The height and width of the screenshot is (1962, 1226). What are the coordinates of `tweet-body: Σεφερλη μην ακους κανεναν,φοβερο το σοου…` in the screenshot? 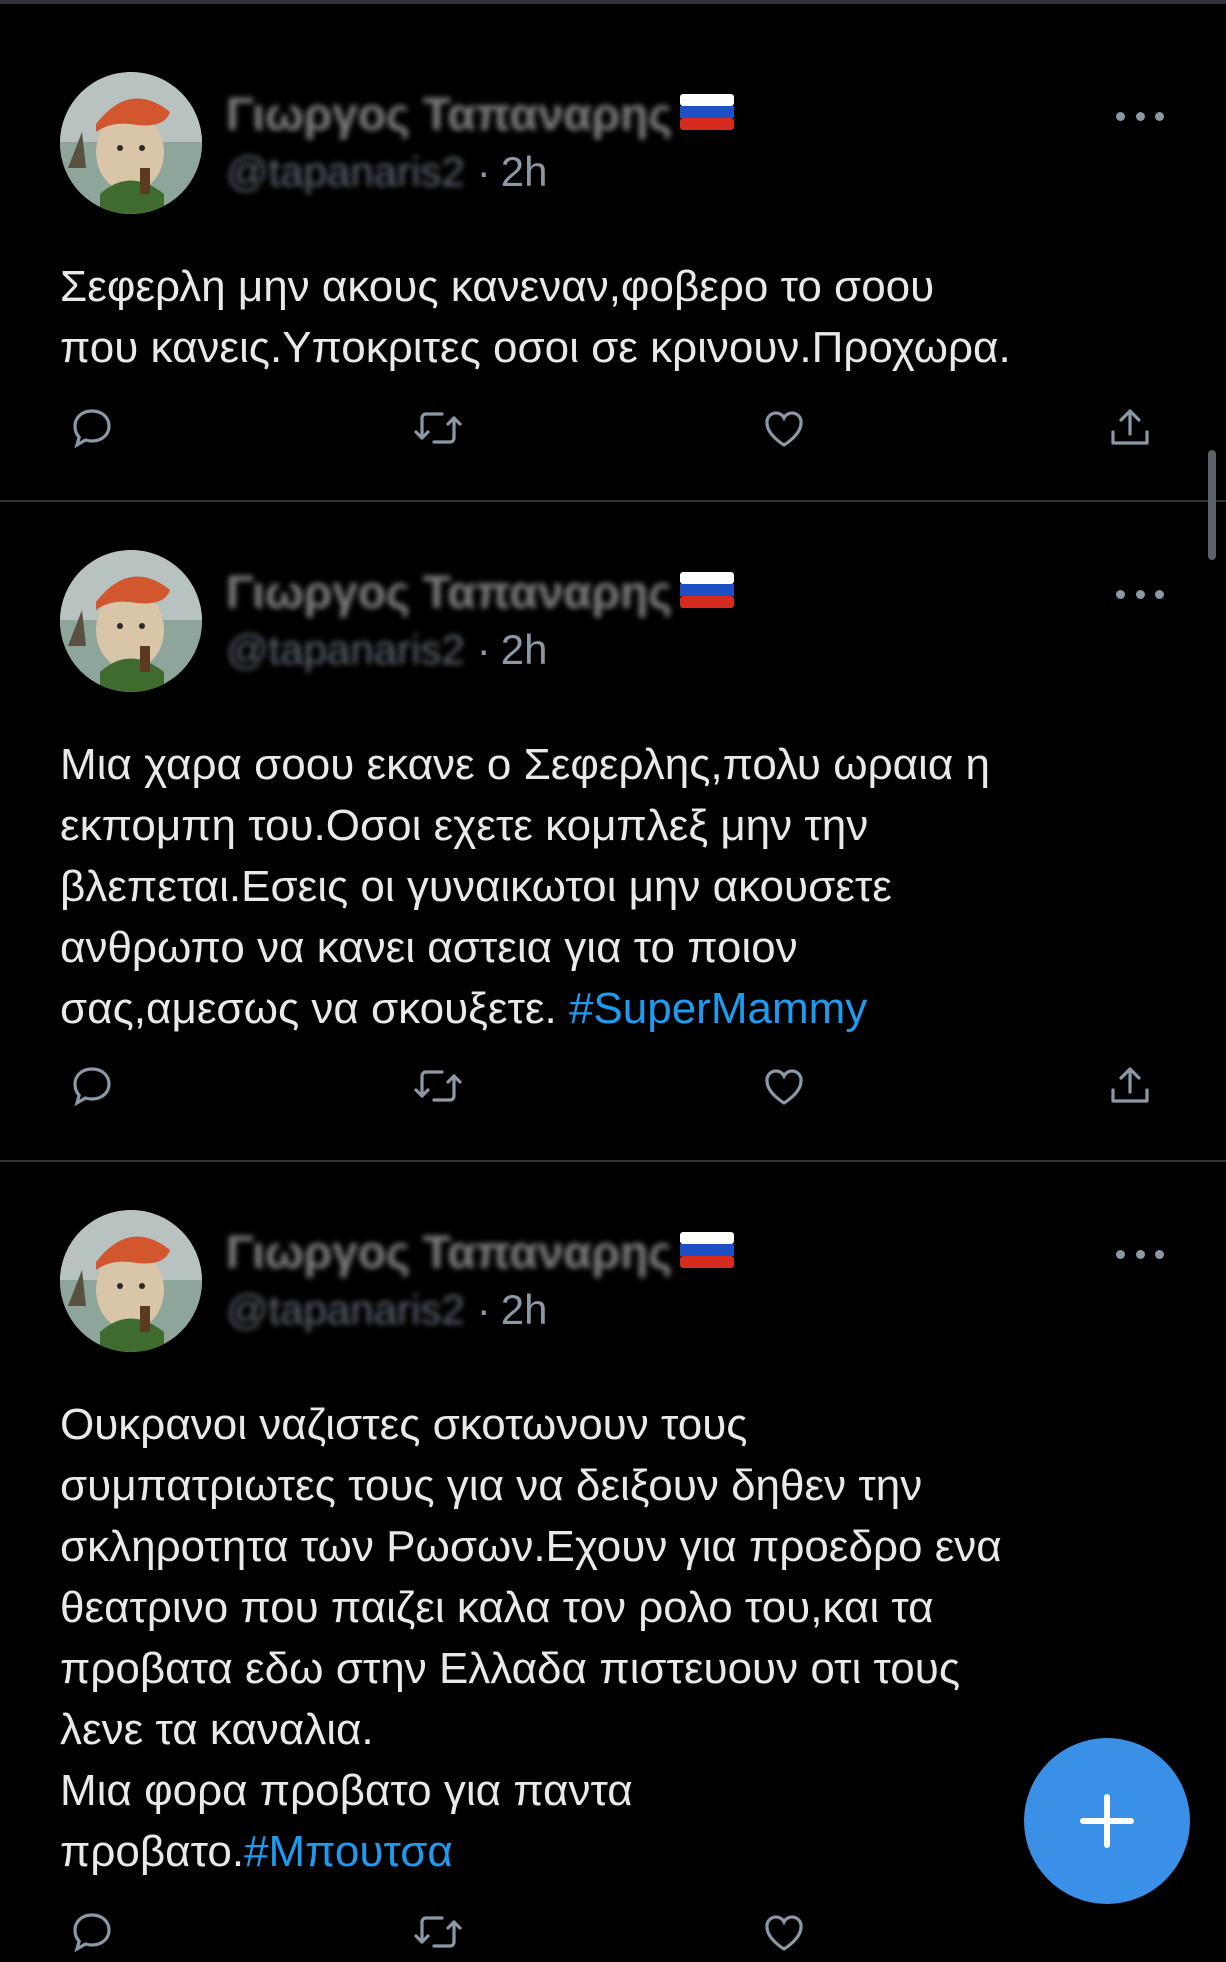 It's located at (535, 317).